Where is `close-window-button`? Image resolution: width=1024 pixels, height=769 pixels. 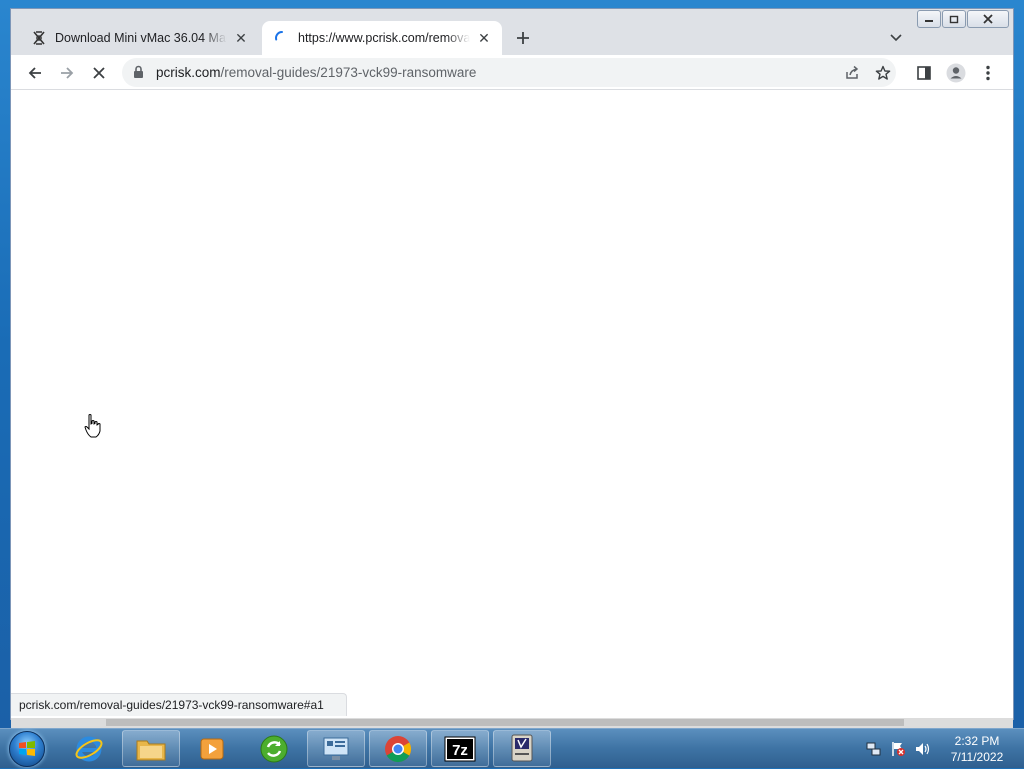
close-window-button is located at coordinates (988, 19).